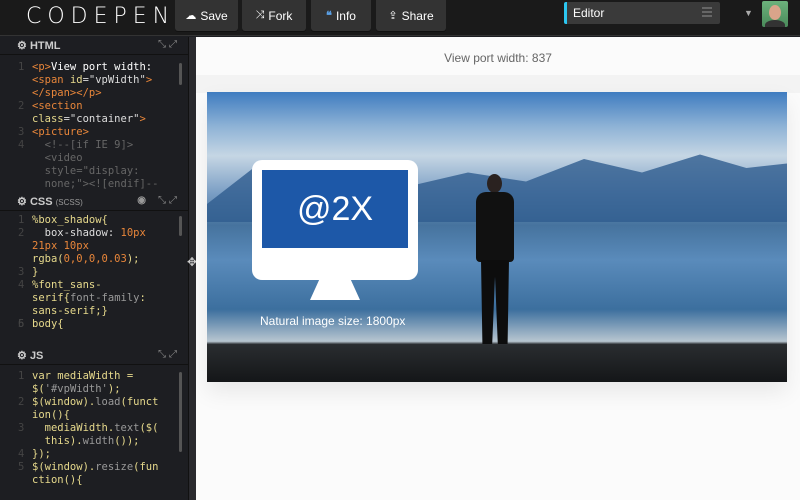 The image size is (800, 500). I want to click on code-token: :, so click(142, 298).